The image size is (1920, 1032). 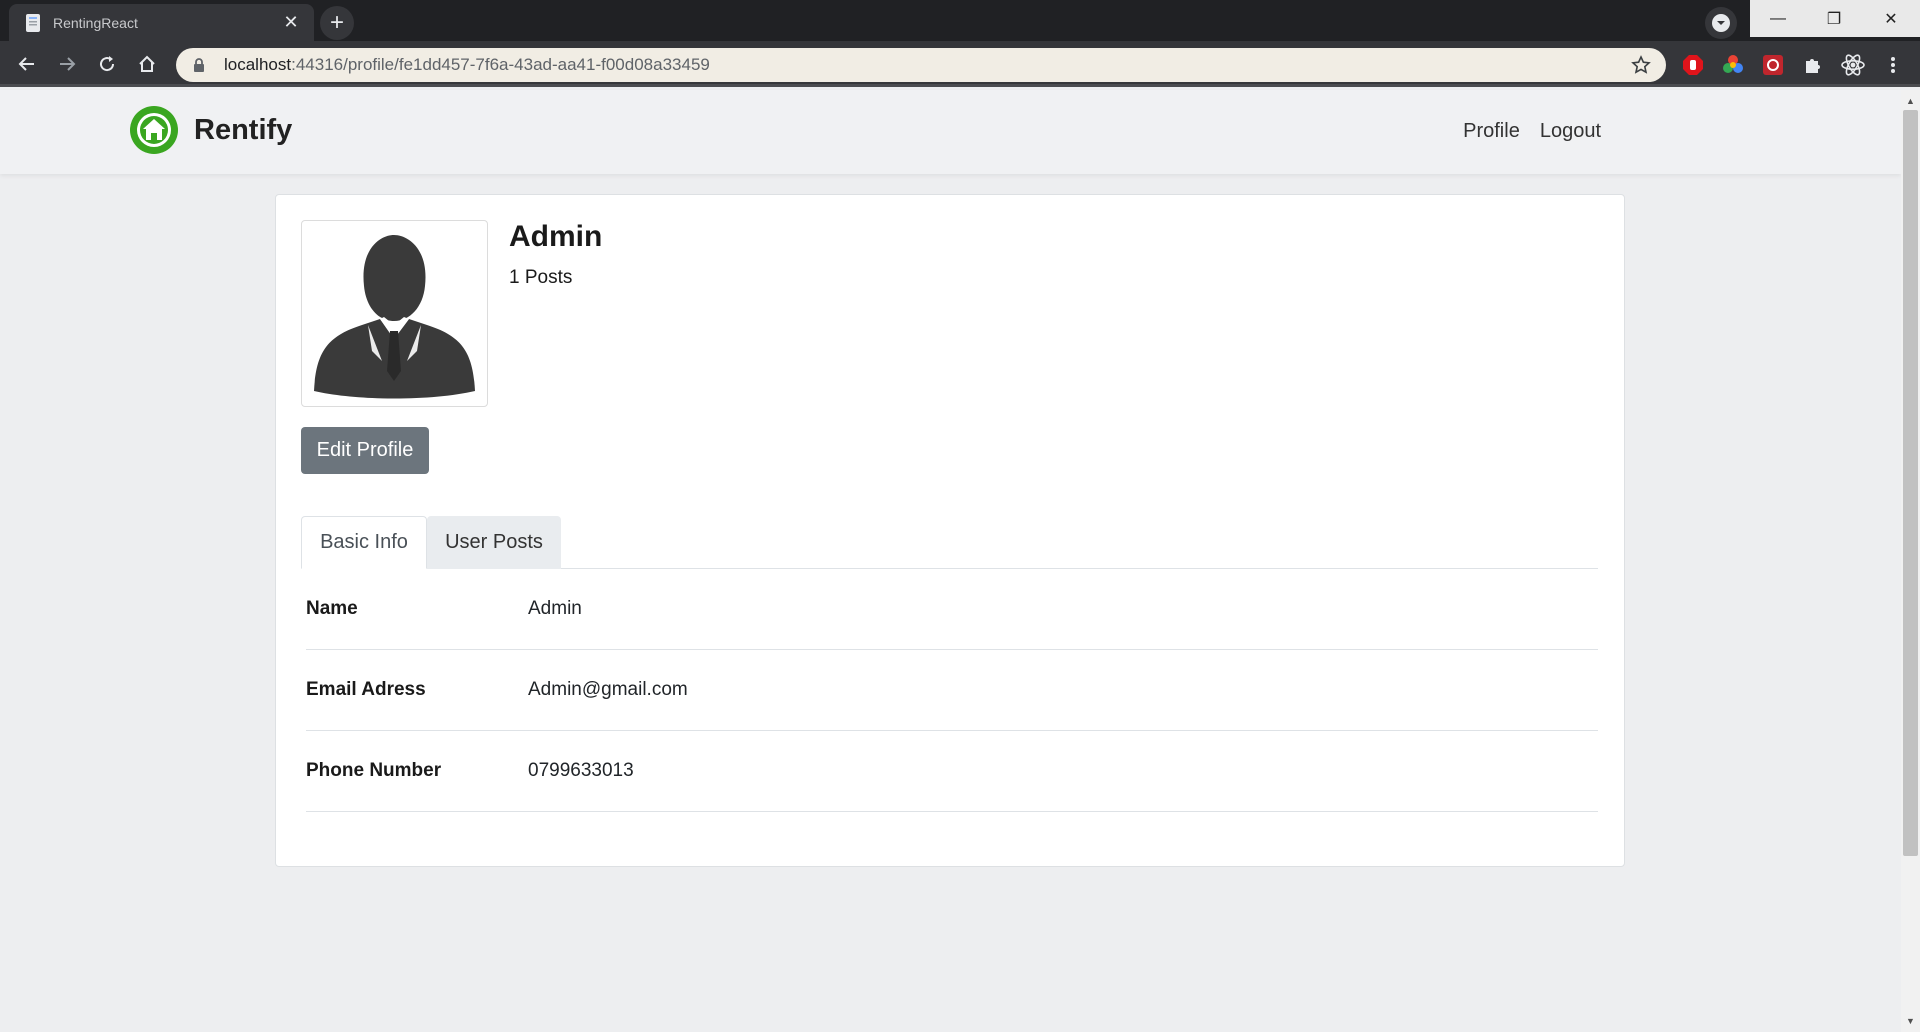 I want to click on window-minimize-button: —, so click(x=1778, y=18).